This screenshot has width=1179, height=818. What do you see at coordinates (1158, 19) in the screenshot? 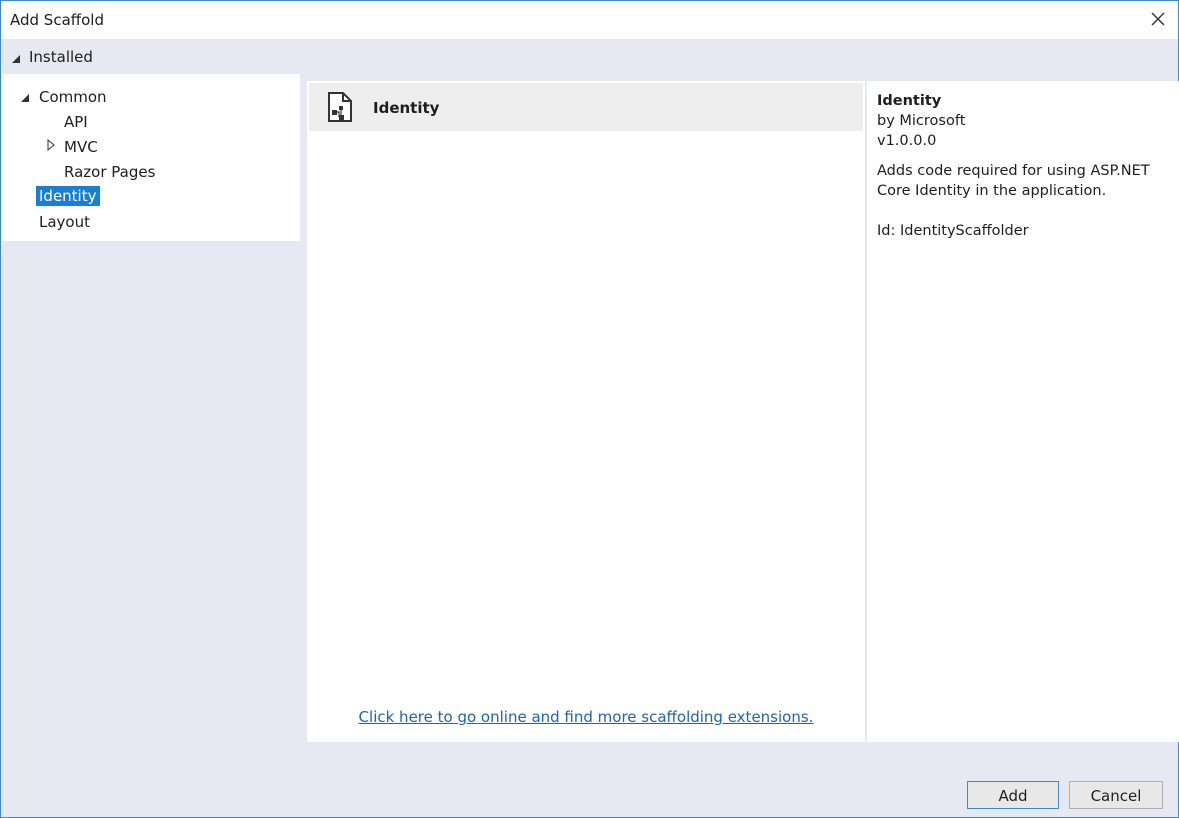
I see `close-icon` at bounding box center [1158, 19].